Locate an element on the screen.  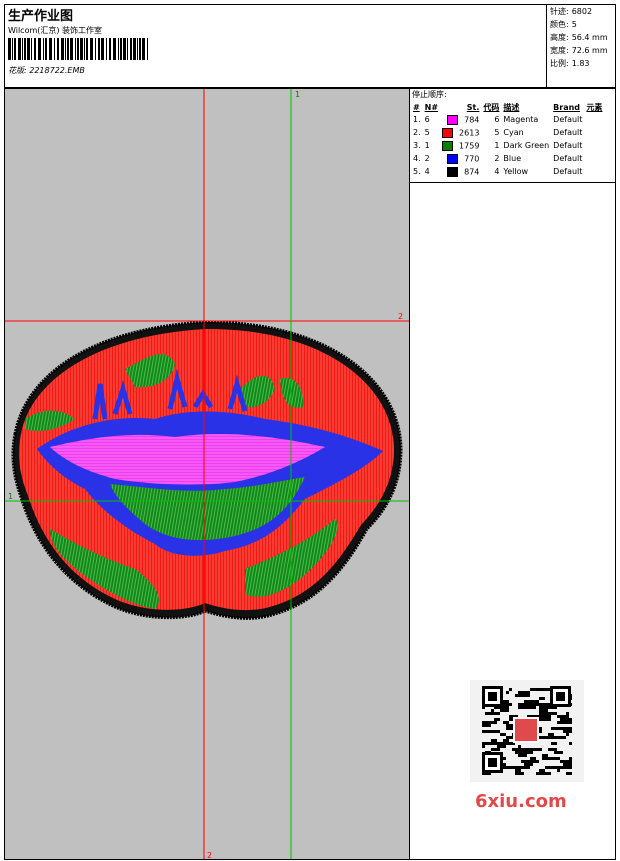
row-stitches: 770 is located at coordinates (460, 158).